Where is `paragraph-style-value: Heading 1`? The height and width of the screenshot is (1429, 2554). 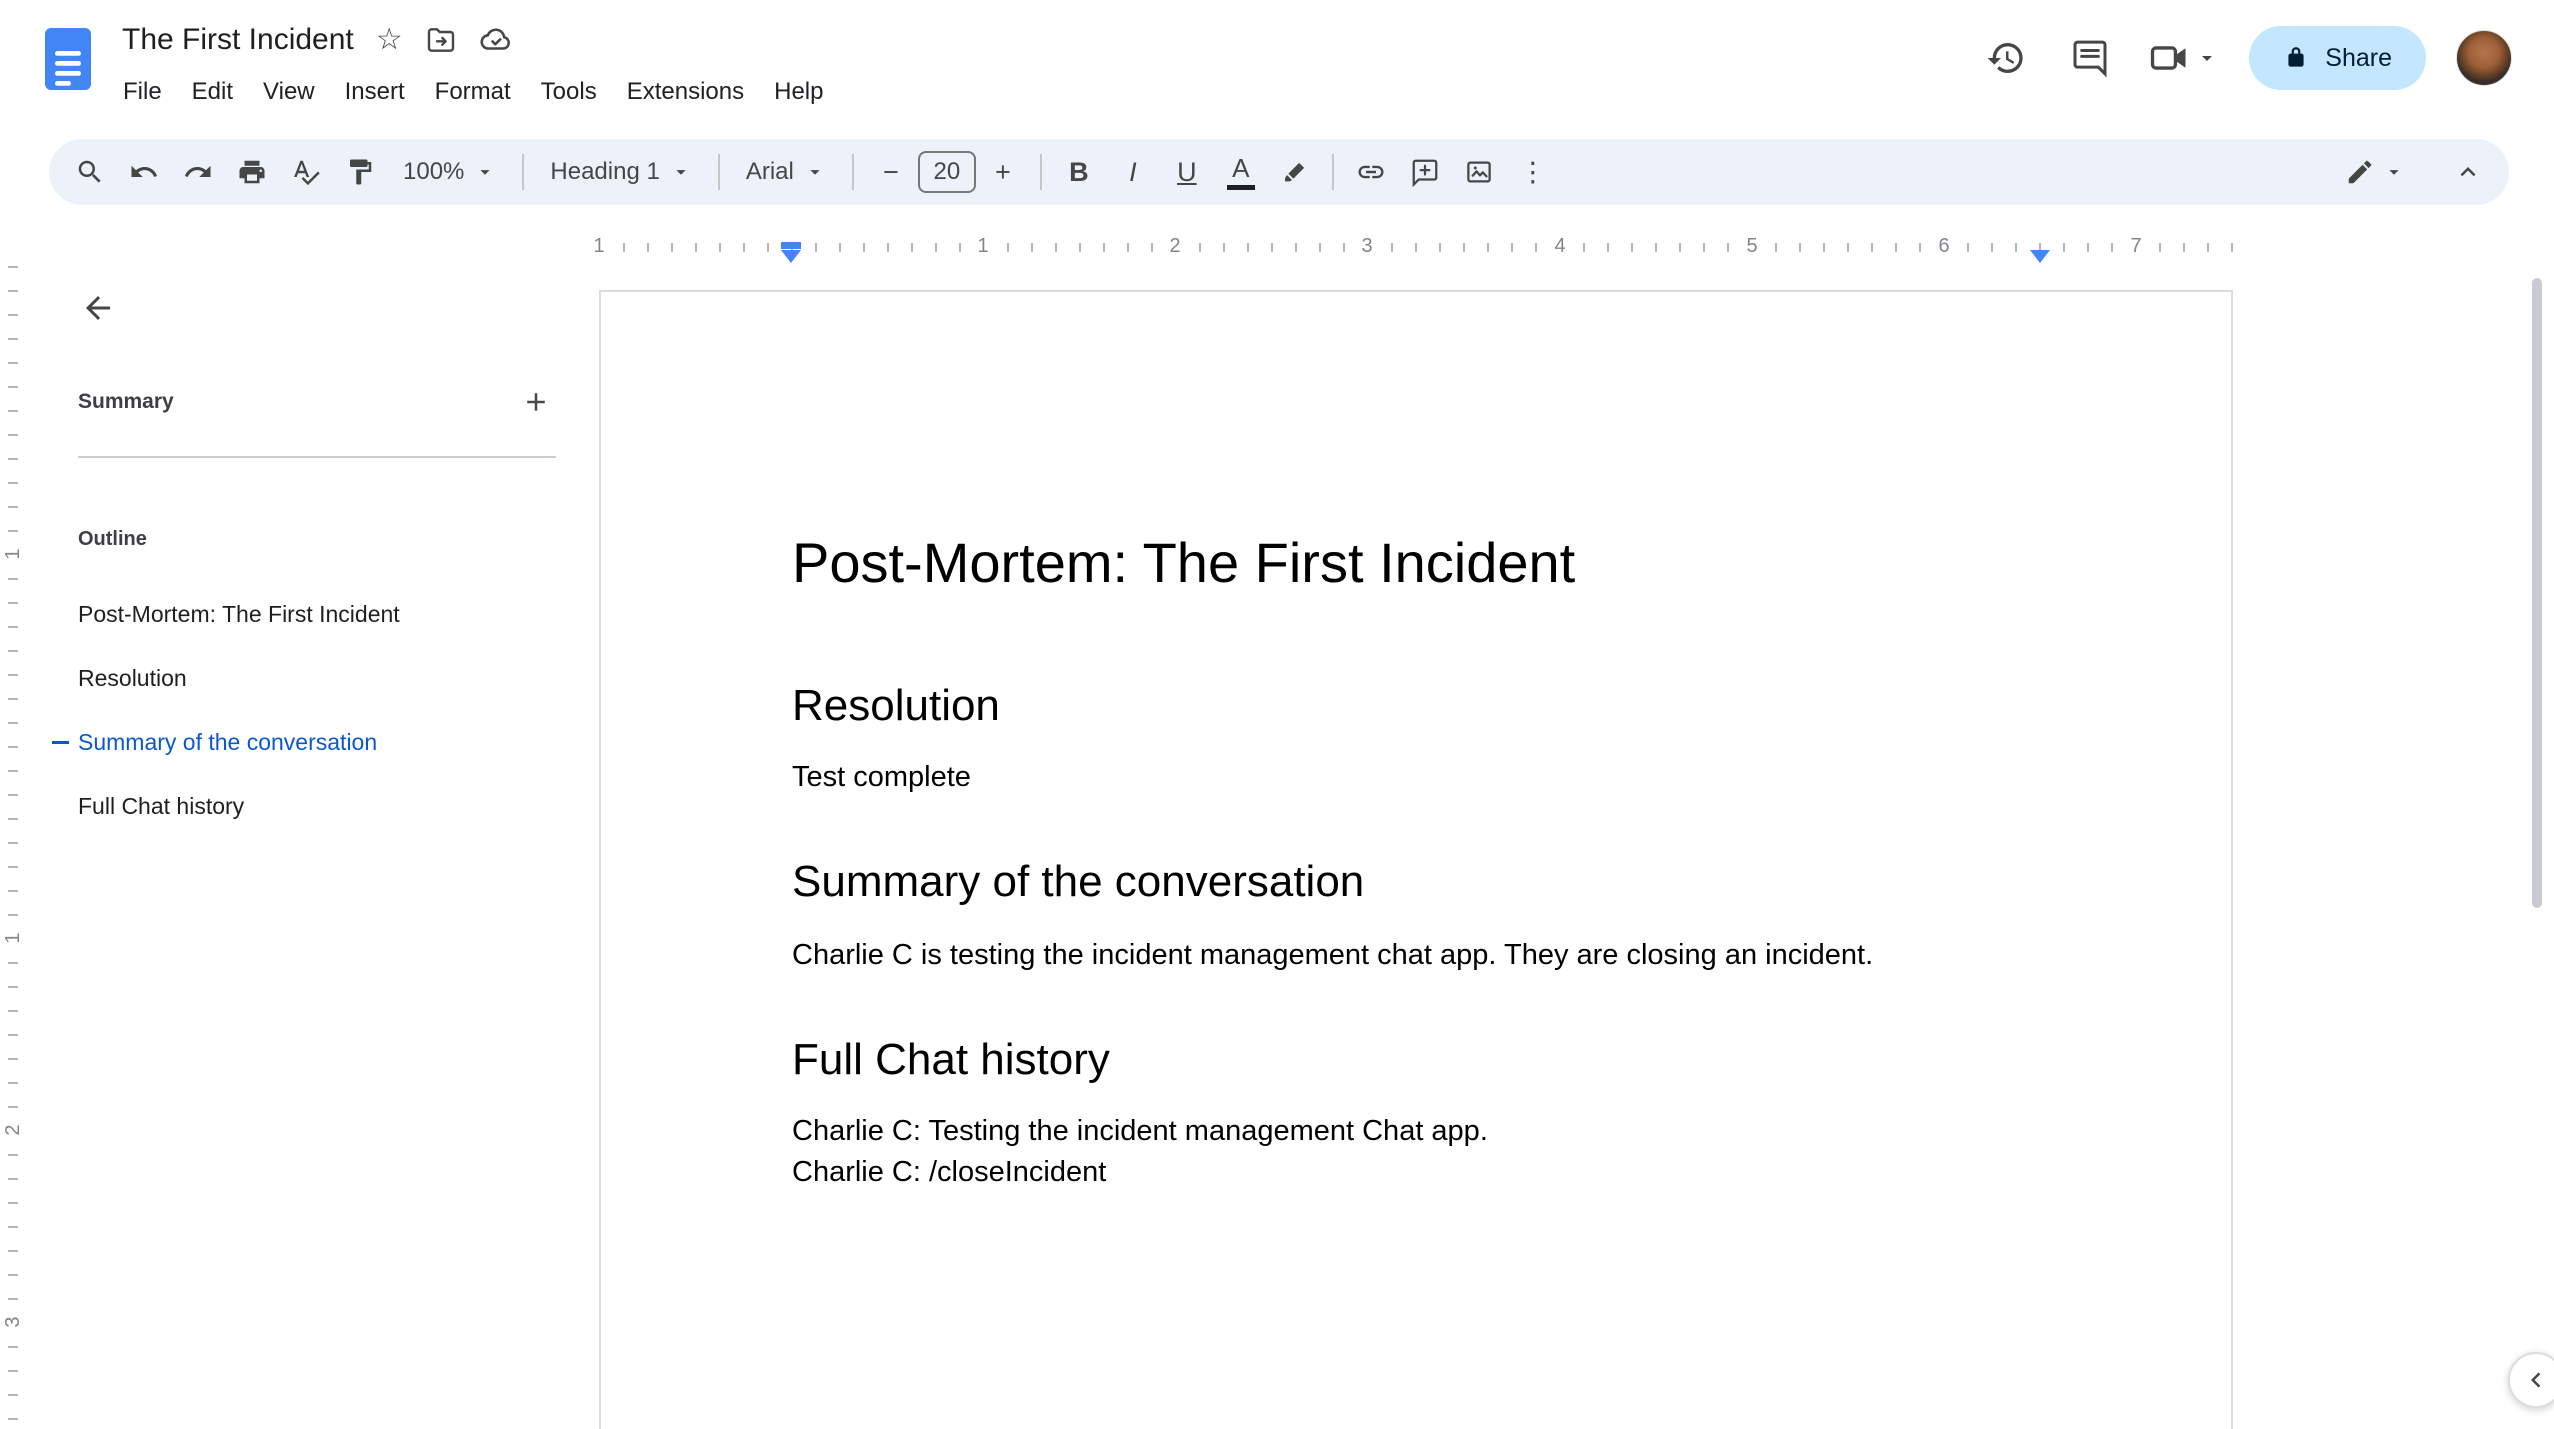
paragraph-style-value: Heading 1 is located at coordinates (605, 171).